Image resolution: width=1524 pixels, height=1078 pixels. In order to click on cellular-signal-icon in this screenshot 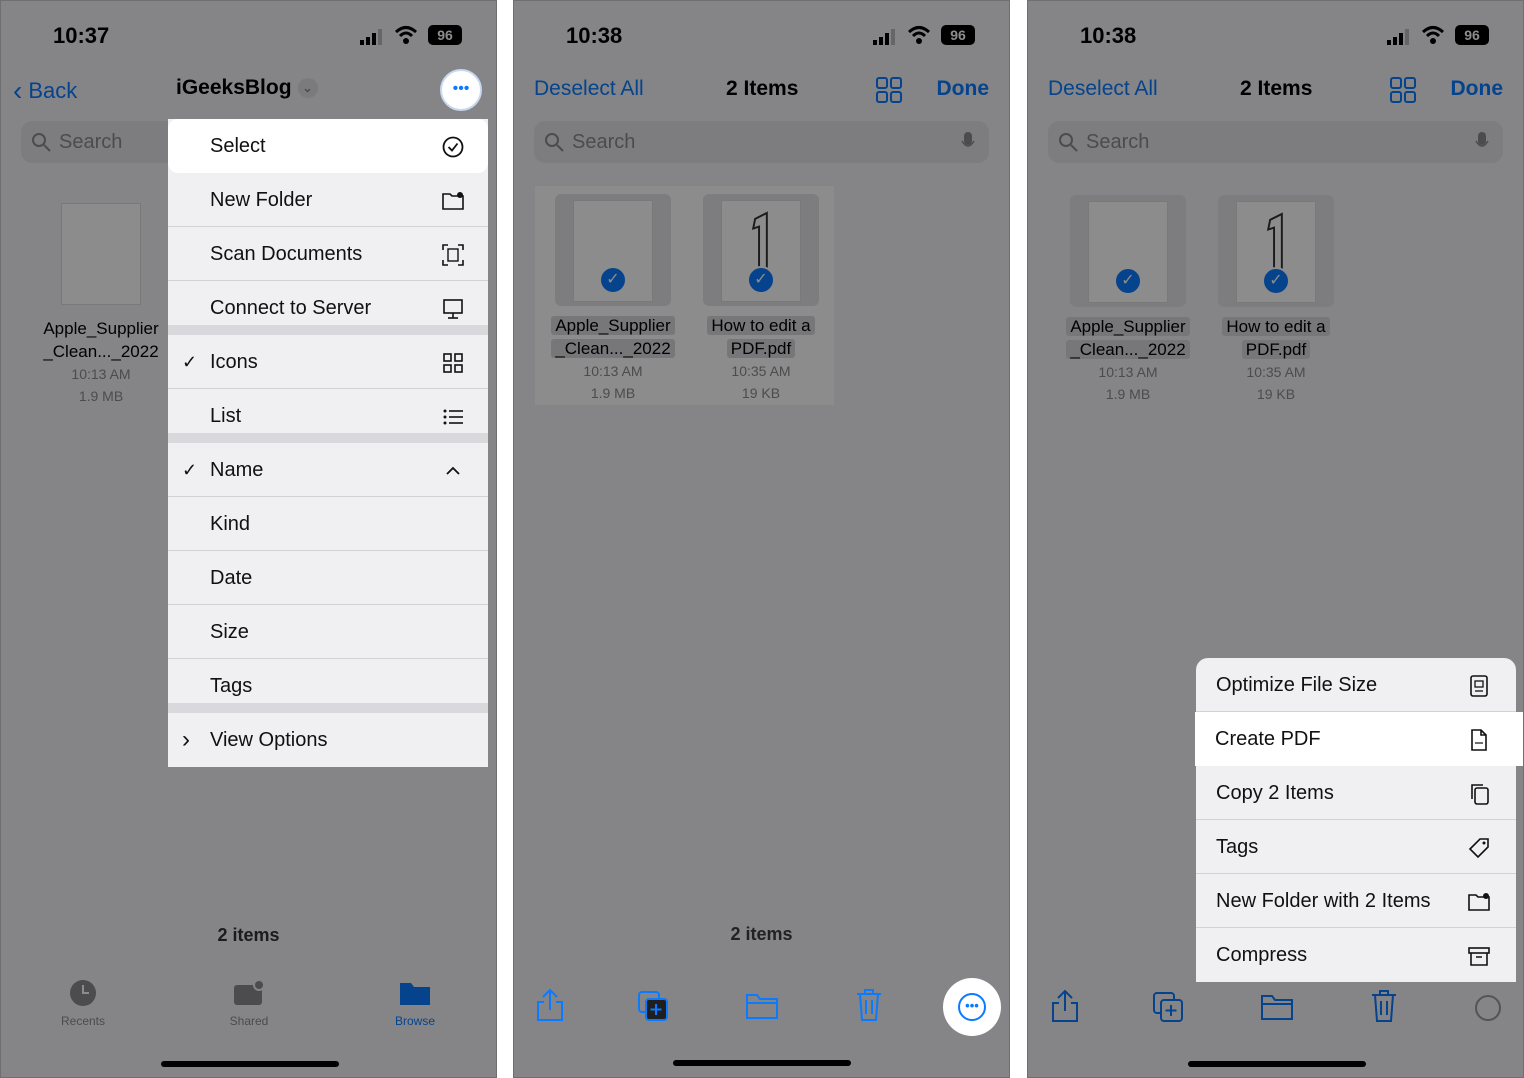, I will do `click(1398, 37)`.